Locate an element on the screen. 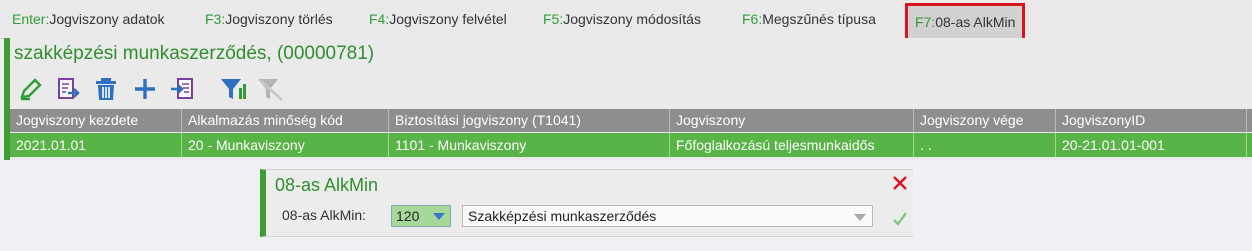  fkey-enter-jogviszony-adatok: Enter:Jogviszony adatok is located at coordinates (88, 19).